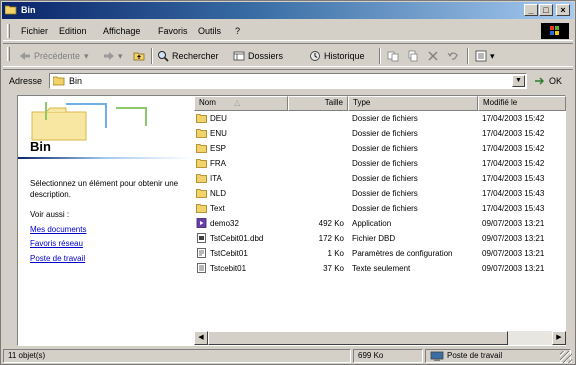 The image size is (576, 365). Describe the element at coordinates (86, 56) in the screenshot. I see `back-dropdown-icon: ▾` at that location.